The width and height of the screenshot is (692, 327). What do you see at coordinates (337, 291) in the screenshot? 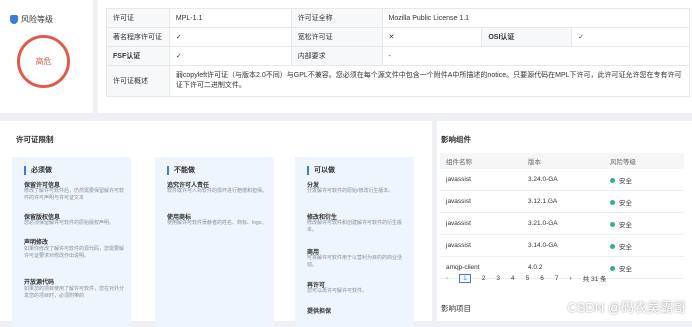
I see `rule-desc: 您可以再许可解许可软件。` at bounding box center [337, 291].